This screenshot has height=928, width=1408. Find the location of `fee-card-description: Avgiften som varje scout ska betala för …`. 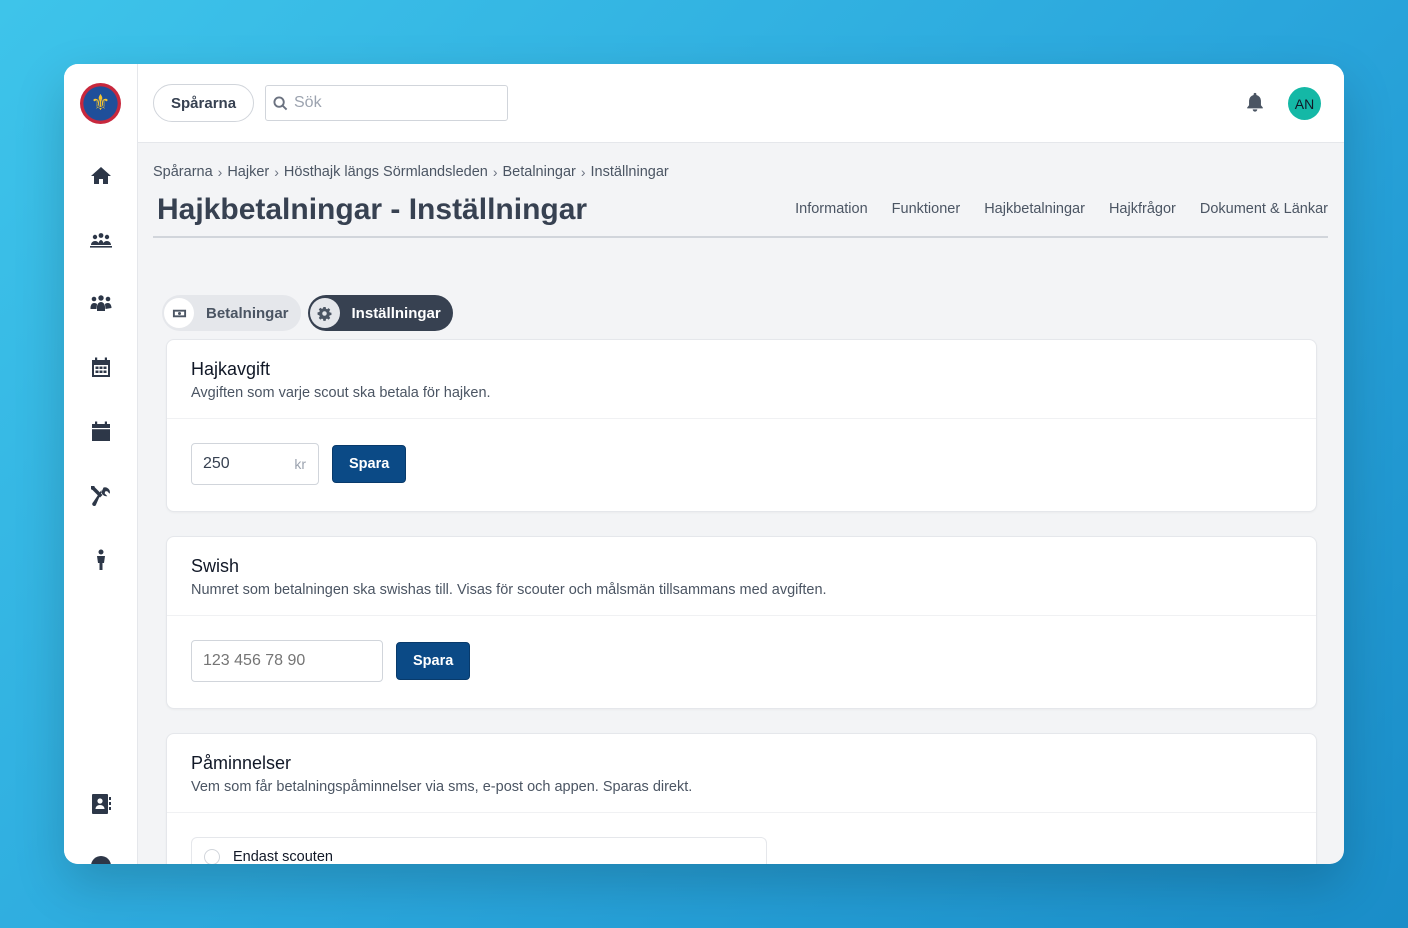

fee-card-description: Avgiften som varje scout ska betala för … is located at coordinates (341, 393).